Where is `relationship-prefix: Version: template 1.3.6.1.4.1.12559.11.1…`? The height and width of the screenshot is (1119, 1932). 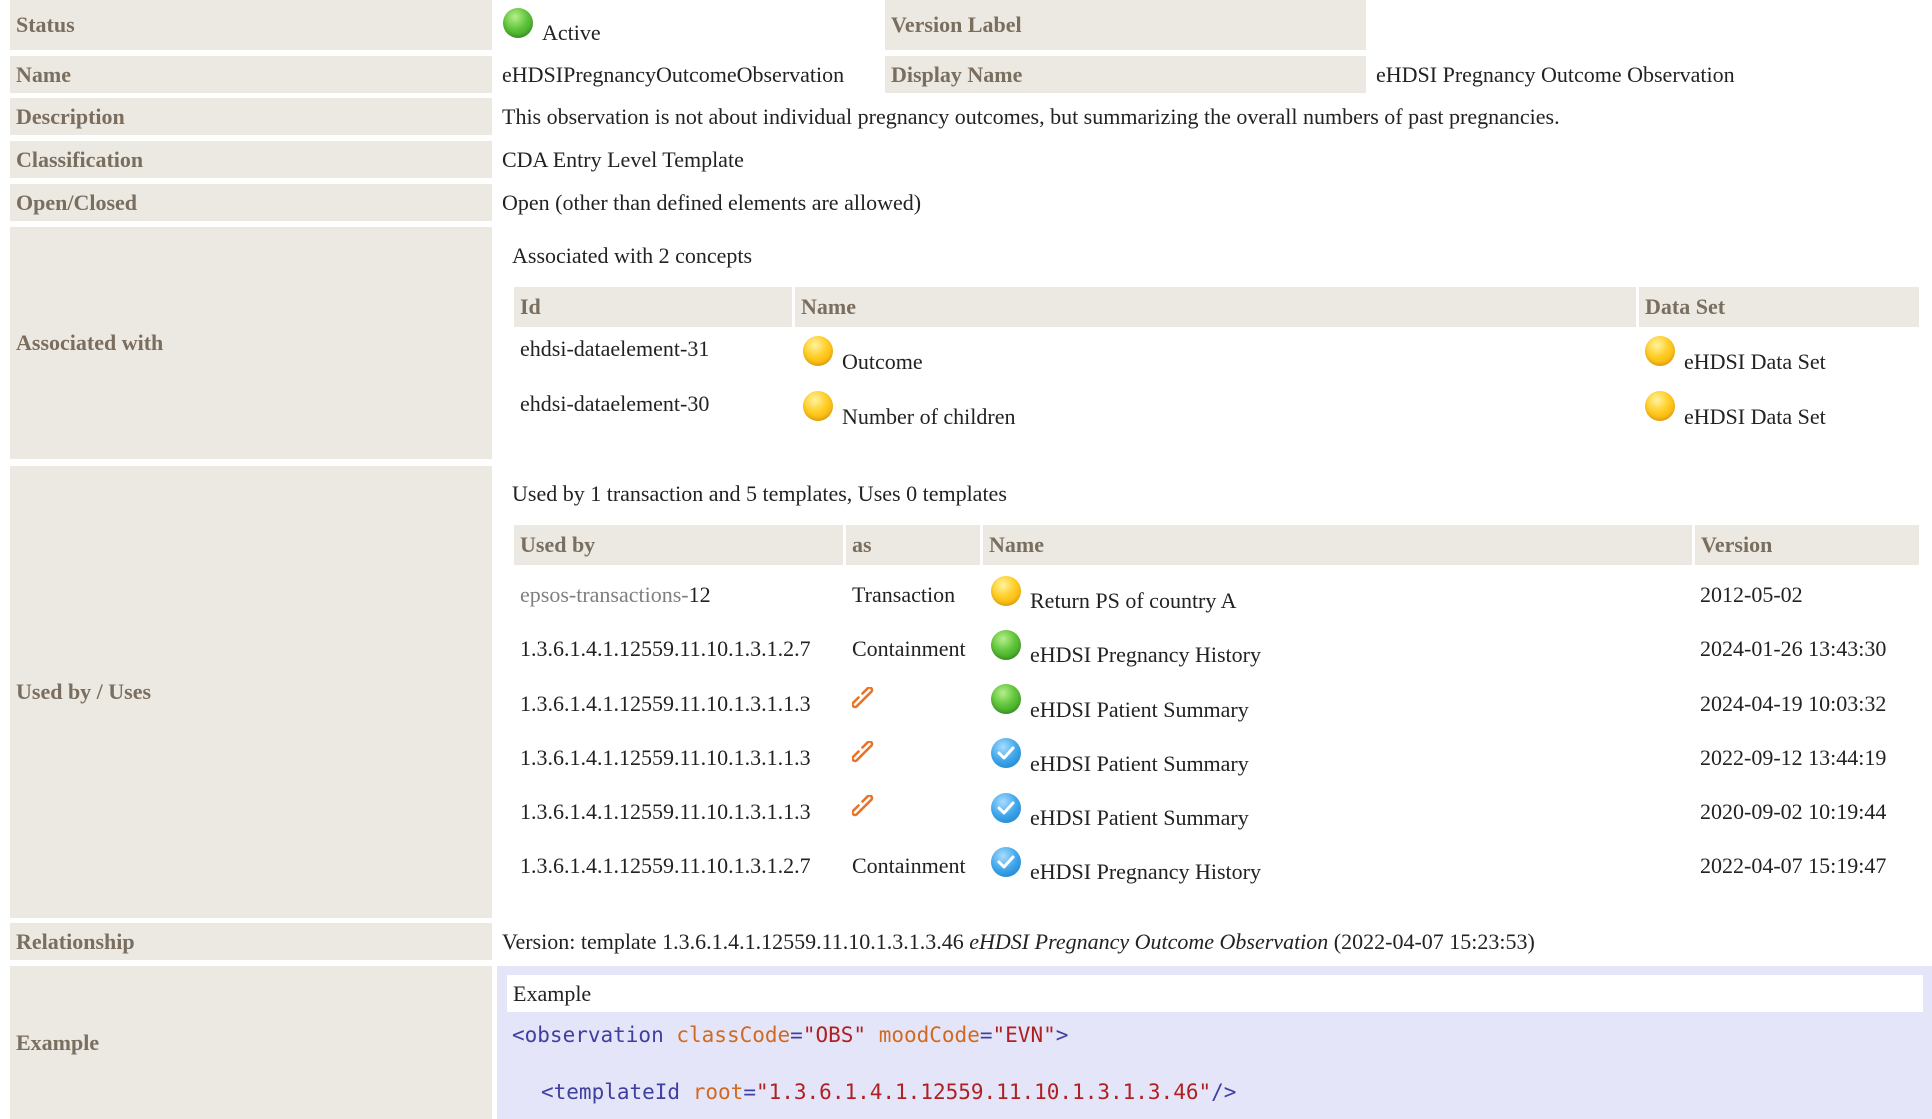 relationship-prefix: Version: template 1.3.6.1.4.1.12559.11.1… is located at coordinates (736, 941).